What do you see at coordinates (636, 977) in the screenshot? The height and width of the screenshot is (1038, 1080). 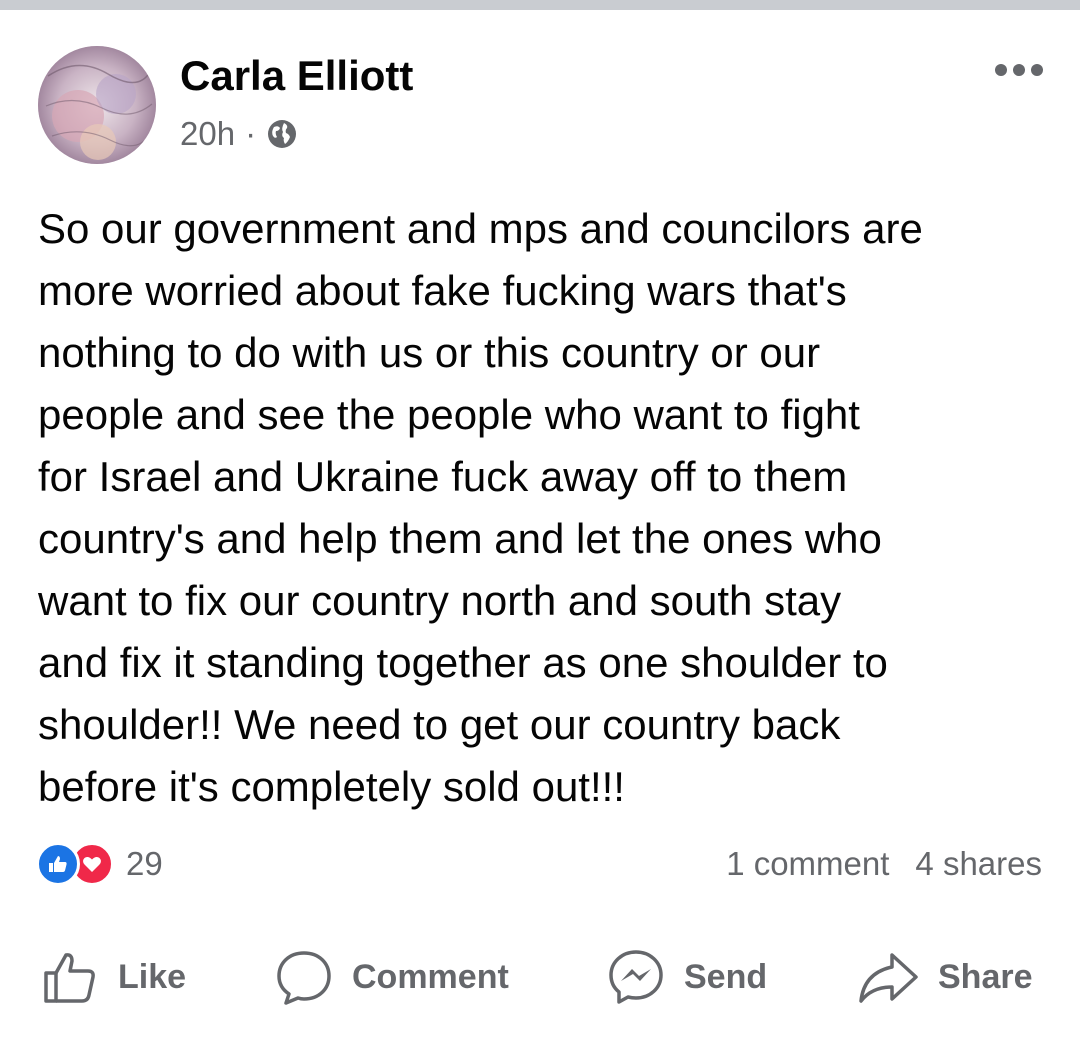 I see `messenger-icon` at bounding box center [636, 977].